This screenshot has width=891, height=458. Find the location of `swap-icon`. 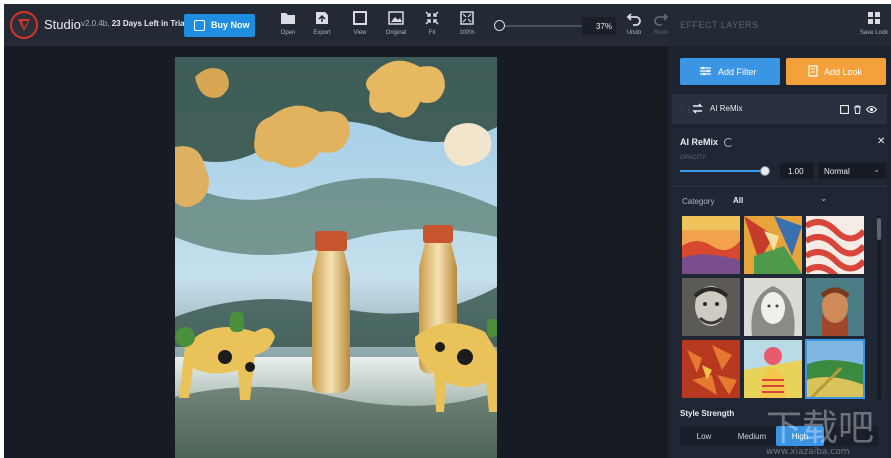

swap-icon is located at coordinates (697, 108).